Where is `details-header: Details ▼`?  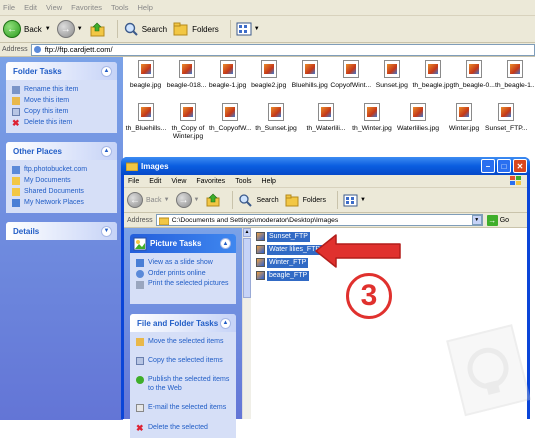 details-header: Details ▼ is located at coordinates (61, 231).